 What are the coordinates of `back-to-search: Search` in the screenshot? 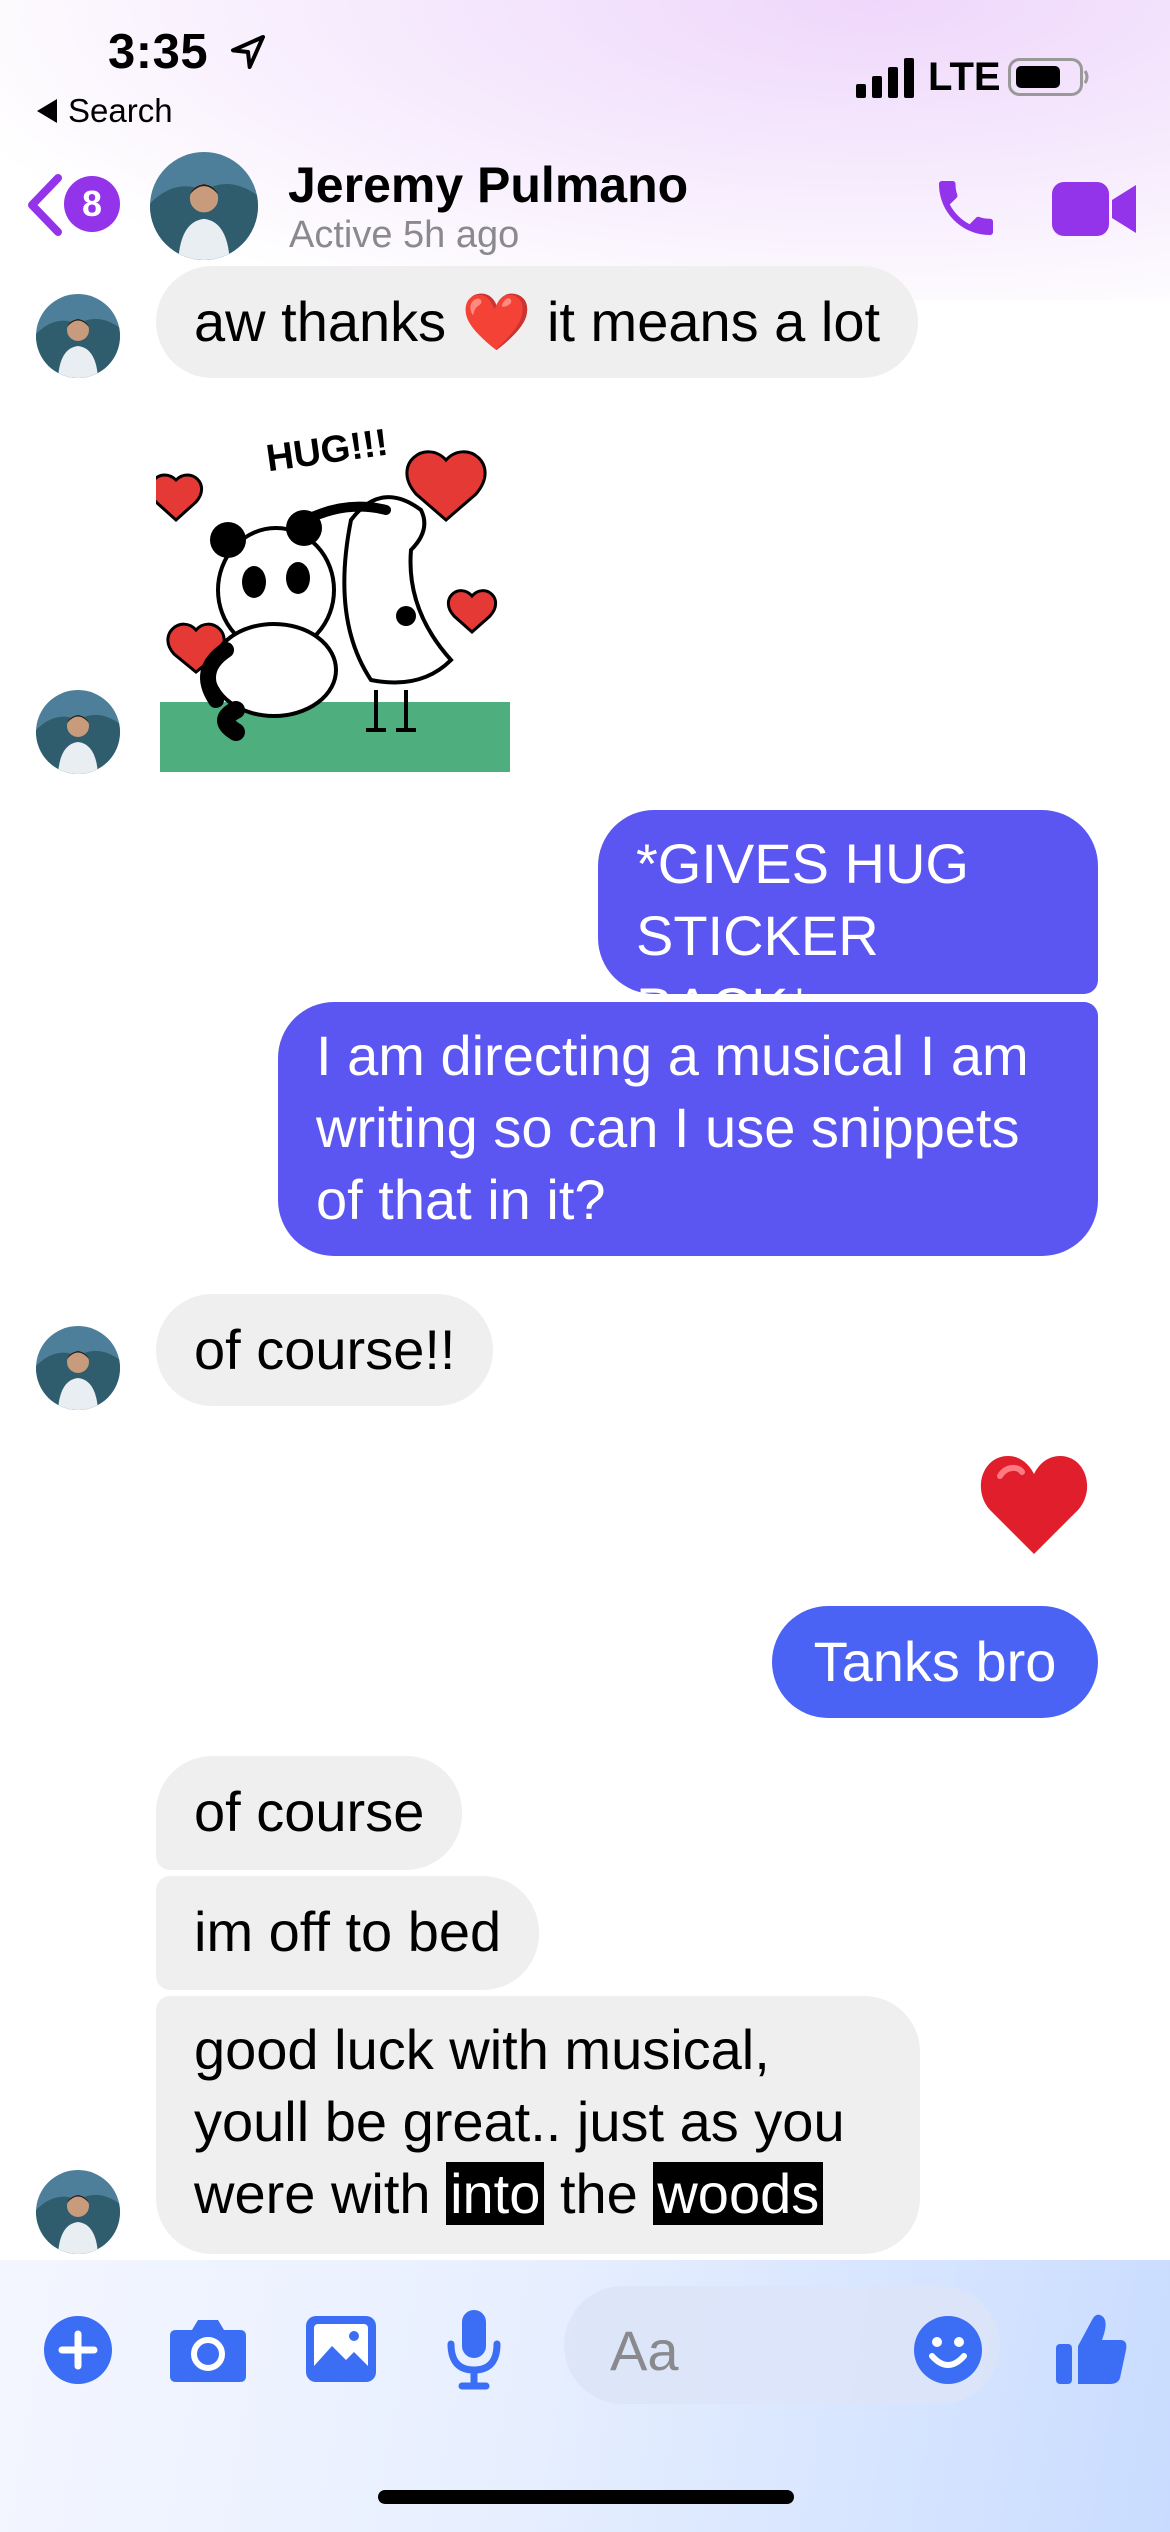 It's located at (104, 111).